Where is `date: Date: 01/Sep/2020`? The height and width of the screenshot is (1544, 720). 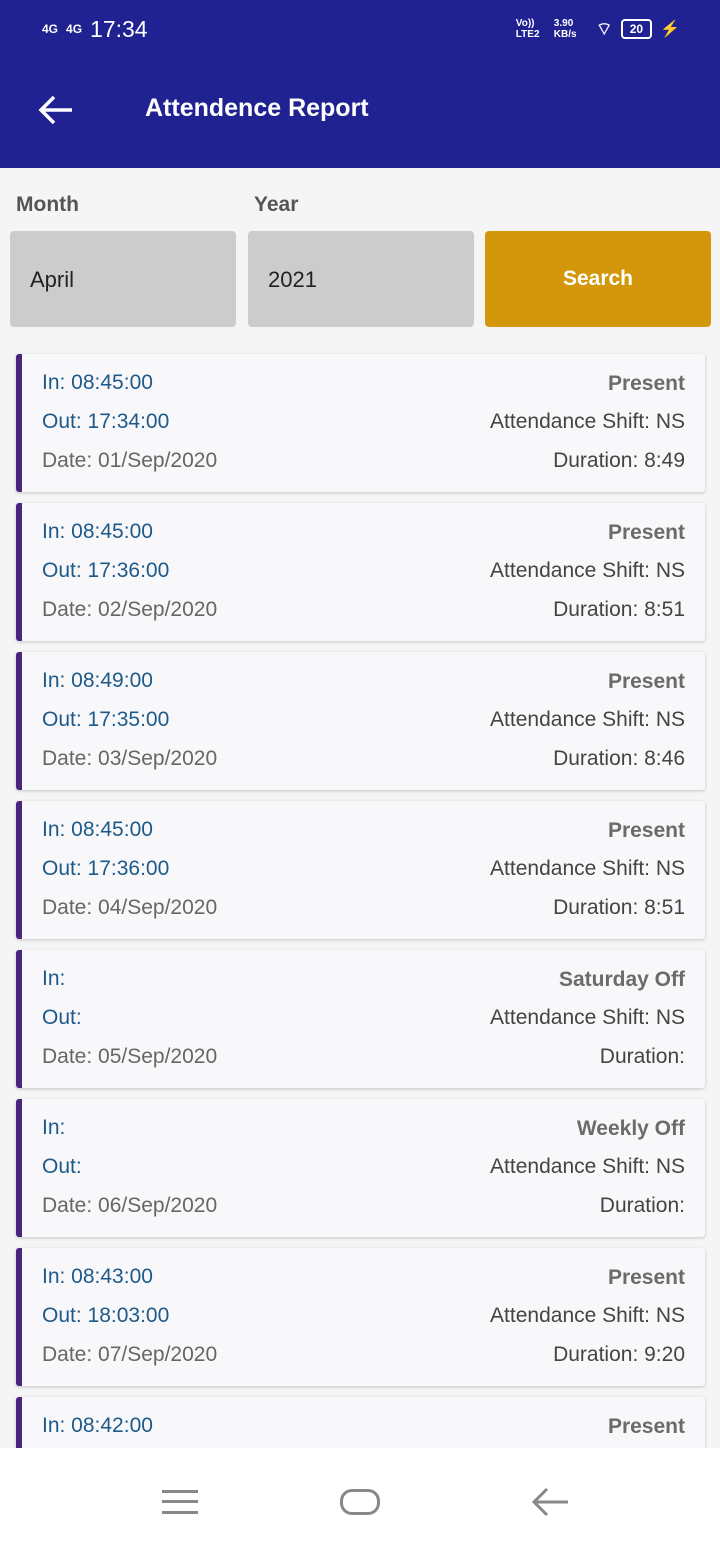 date: Date: 01/Sep/2020 is located at coordinates (130, 460).